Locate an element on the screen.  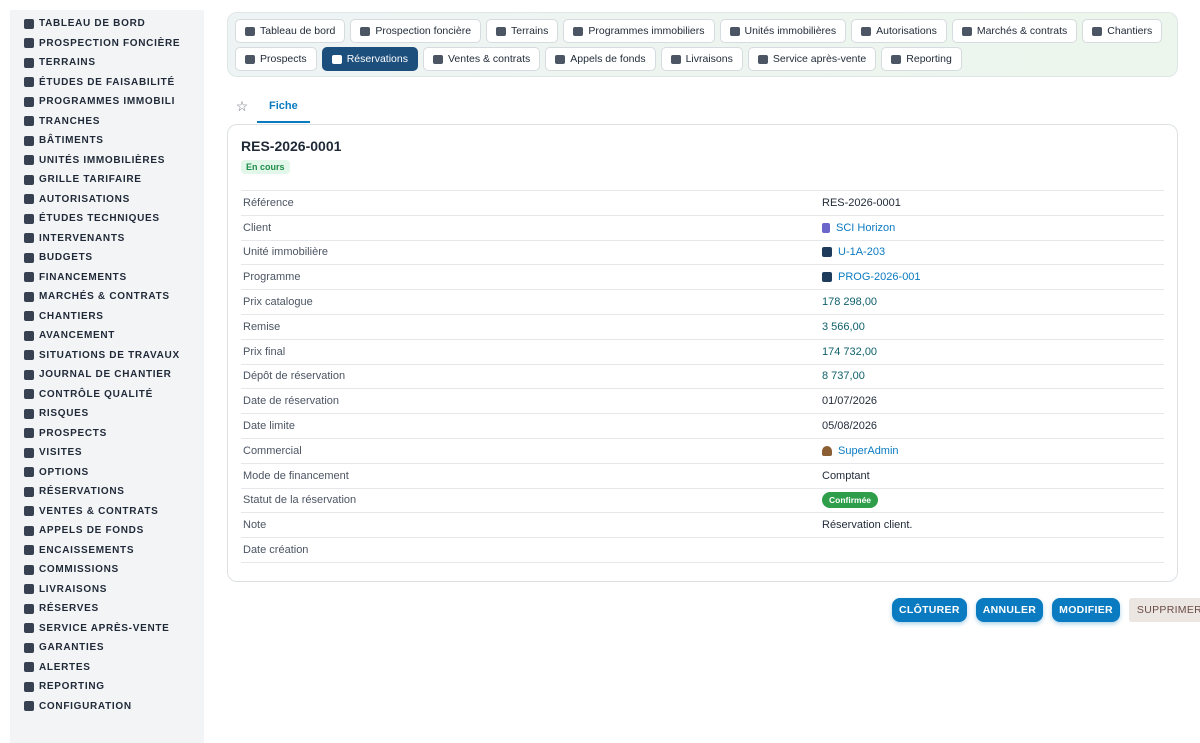
nav-button-livraisons: Livraisons is located at coordinates (701, 59).